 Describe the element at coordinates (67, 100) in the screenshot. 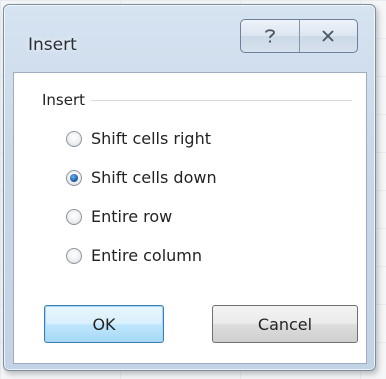

I see `group-label: Insert` at that location.